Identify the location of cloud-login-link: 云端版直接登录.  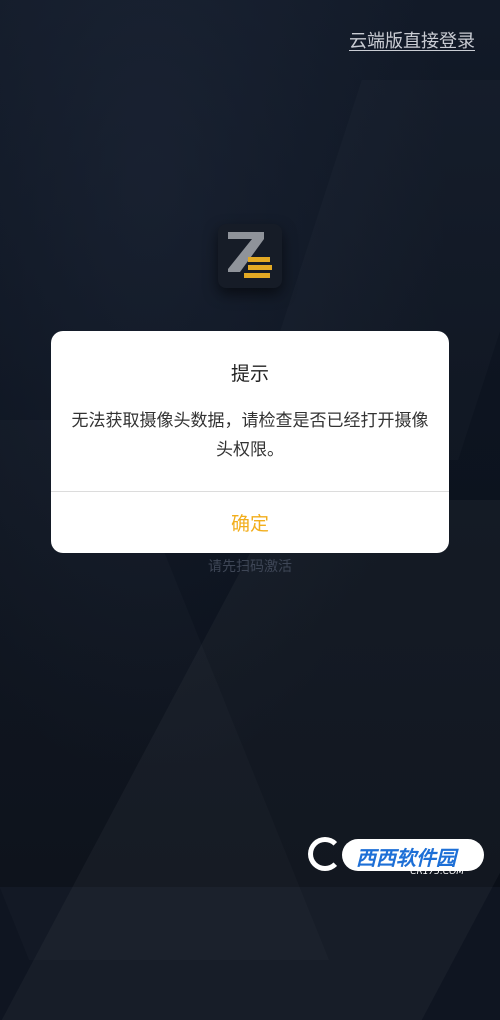
(412, 40).